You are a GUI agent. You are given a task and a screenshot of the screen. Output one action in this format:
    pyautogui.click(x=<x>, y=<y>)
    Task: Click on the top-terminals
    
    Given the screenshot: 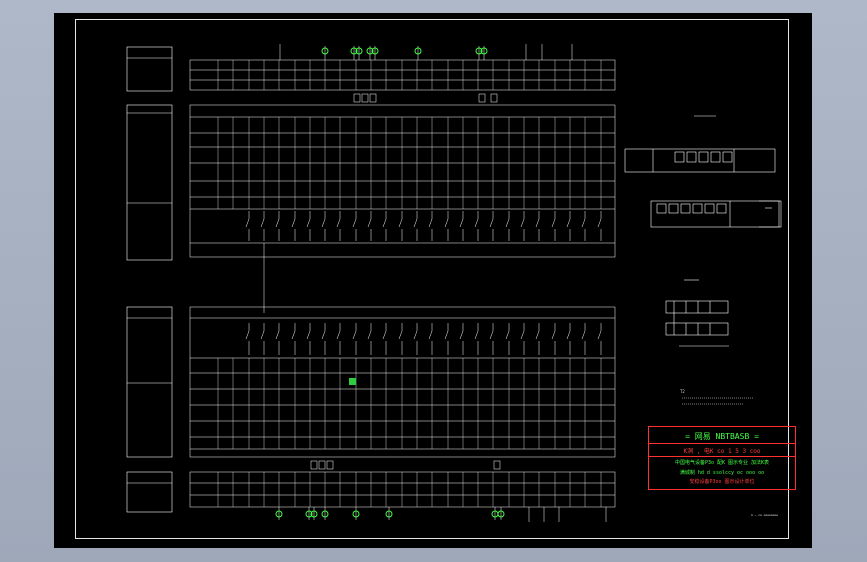 What is the action you would take?
    pyautogui.click(x=426, y=52)
    